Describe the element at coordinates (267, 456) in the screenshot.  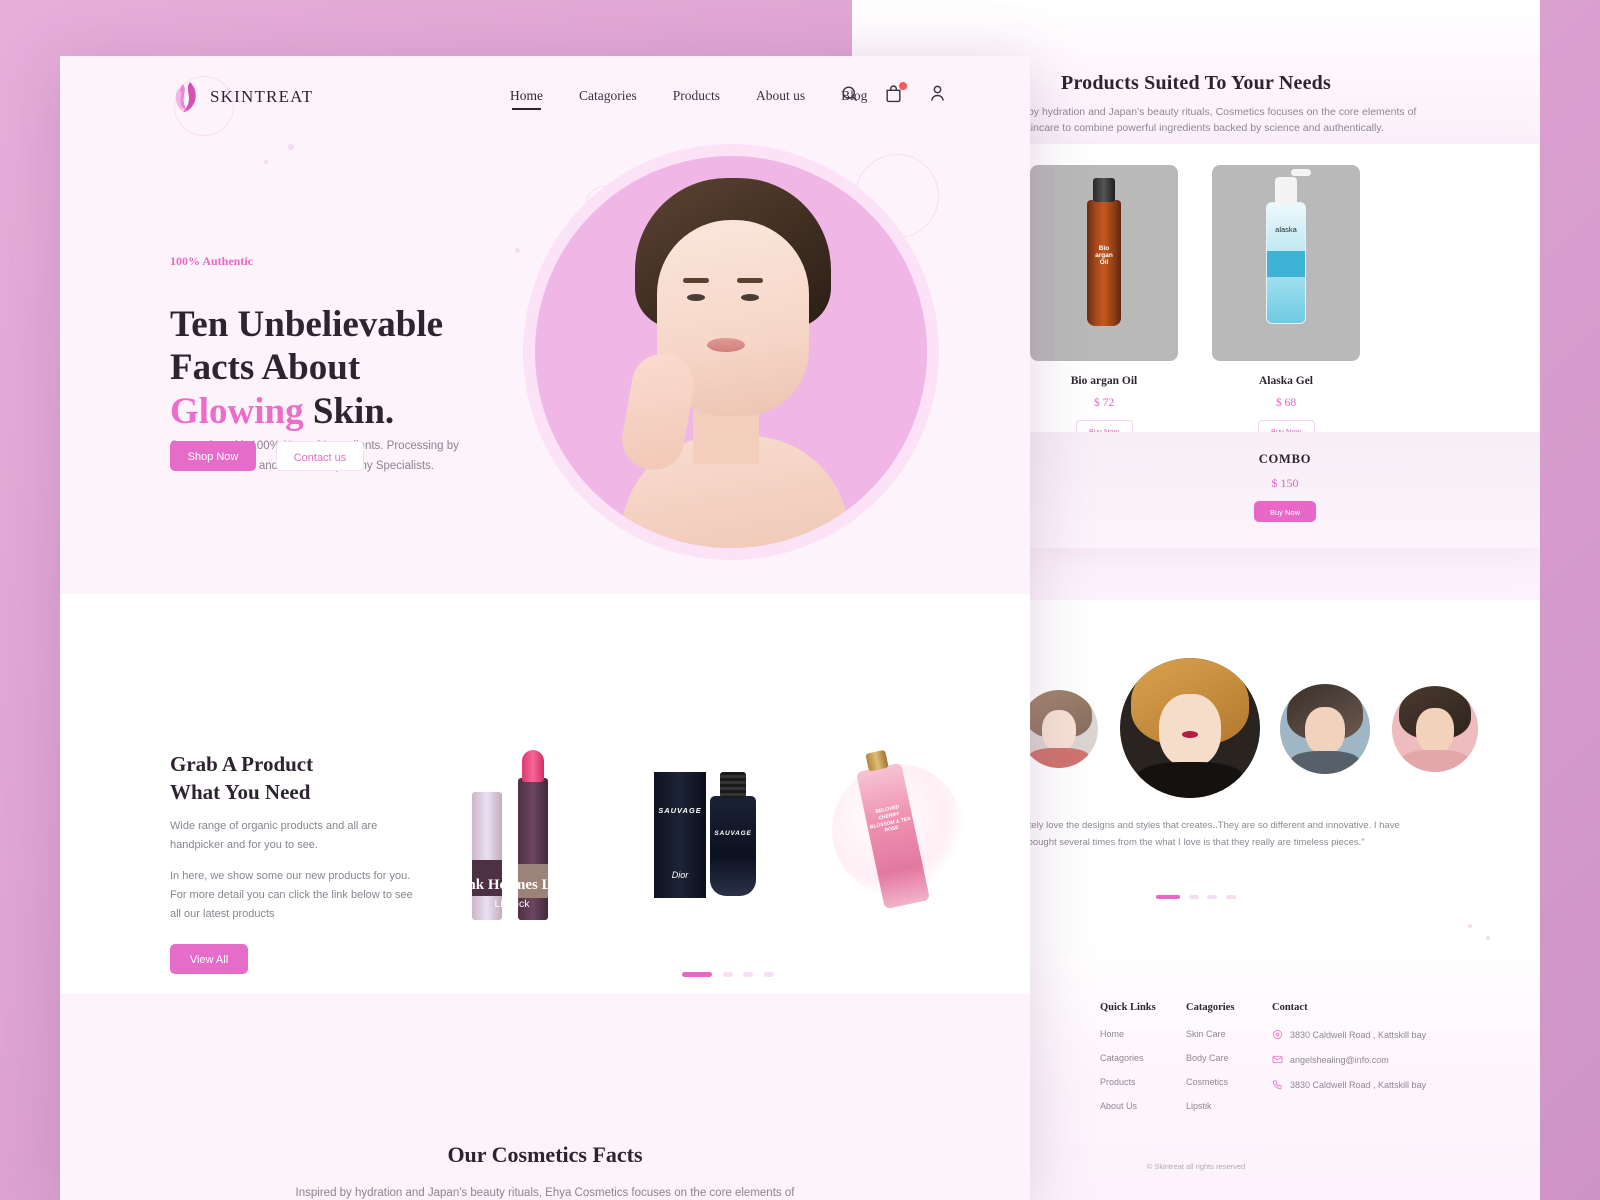
I see `hero-buttons: Shop Now Contact us` at that location.